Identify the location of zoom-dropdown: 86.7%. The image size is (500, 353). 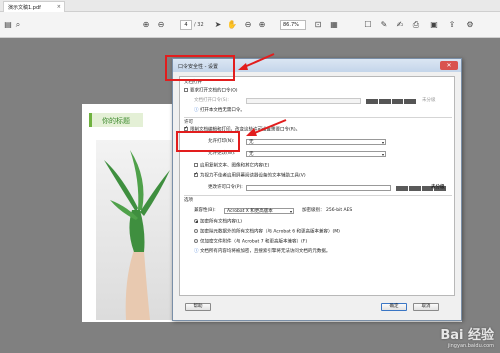
(293, 25).